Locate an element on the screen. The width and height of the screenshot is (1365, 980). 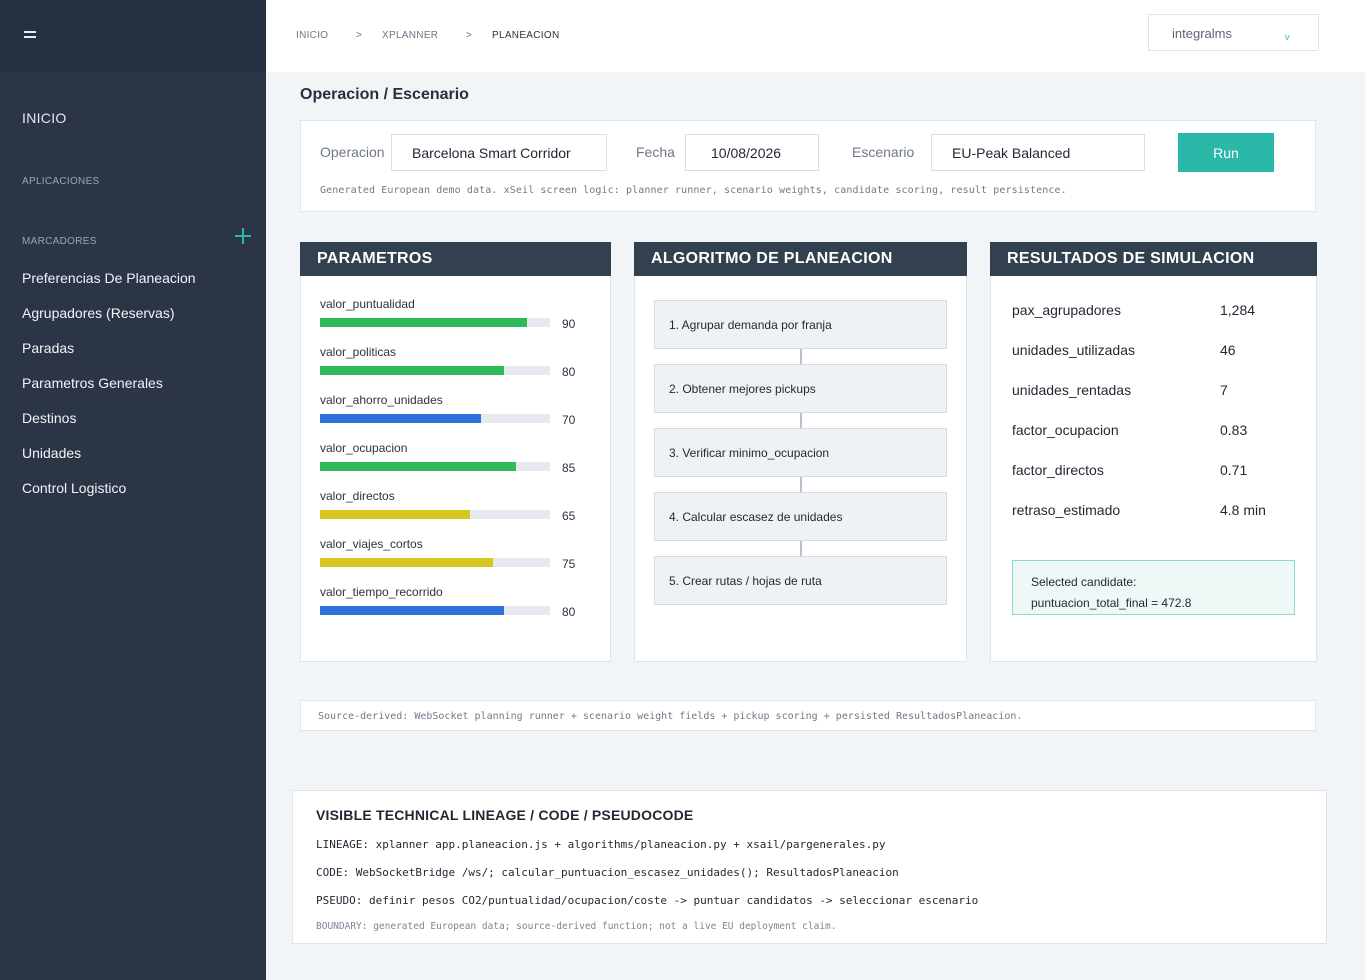
sidebar-section-marcadores: MARCADORES is located at coordinates (59, 241).